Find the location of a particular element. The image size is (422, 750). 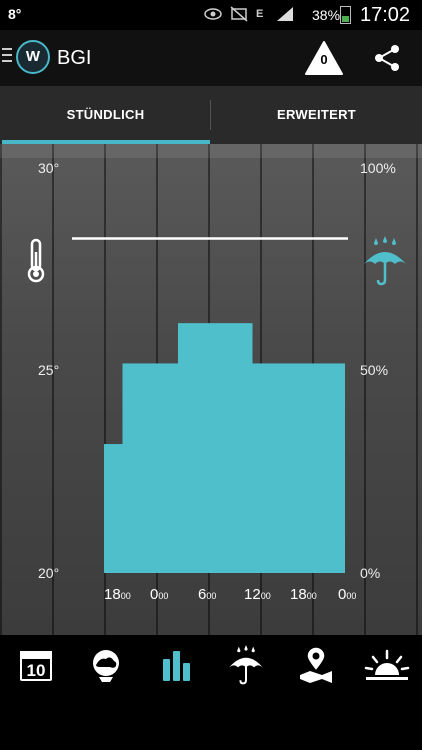

warning-button: 0 is located at coordinates (324, 58).